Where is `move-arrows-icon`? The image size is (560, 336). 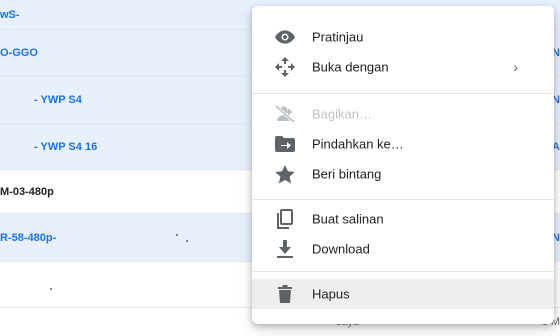
move-arrows-icon is located at coordinates (285, 67).